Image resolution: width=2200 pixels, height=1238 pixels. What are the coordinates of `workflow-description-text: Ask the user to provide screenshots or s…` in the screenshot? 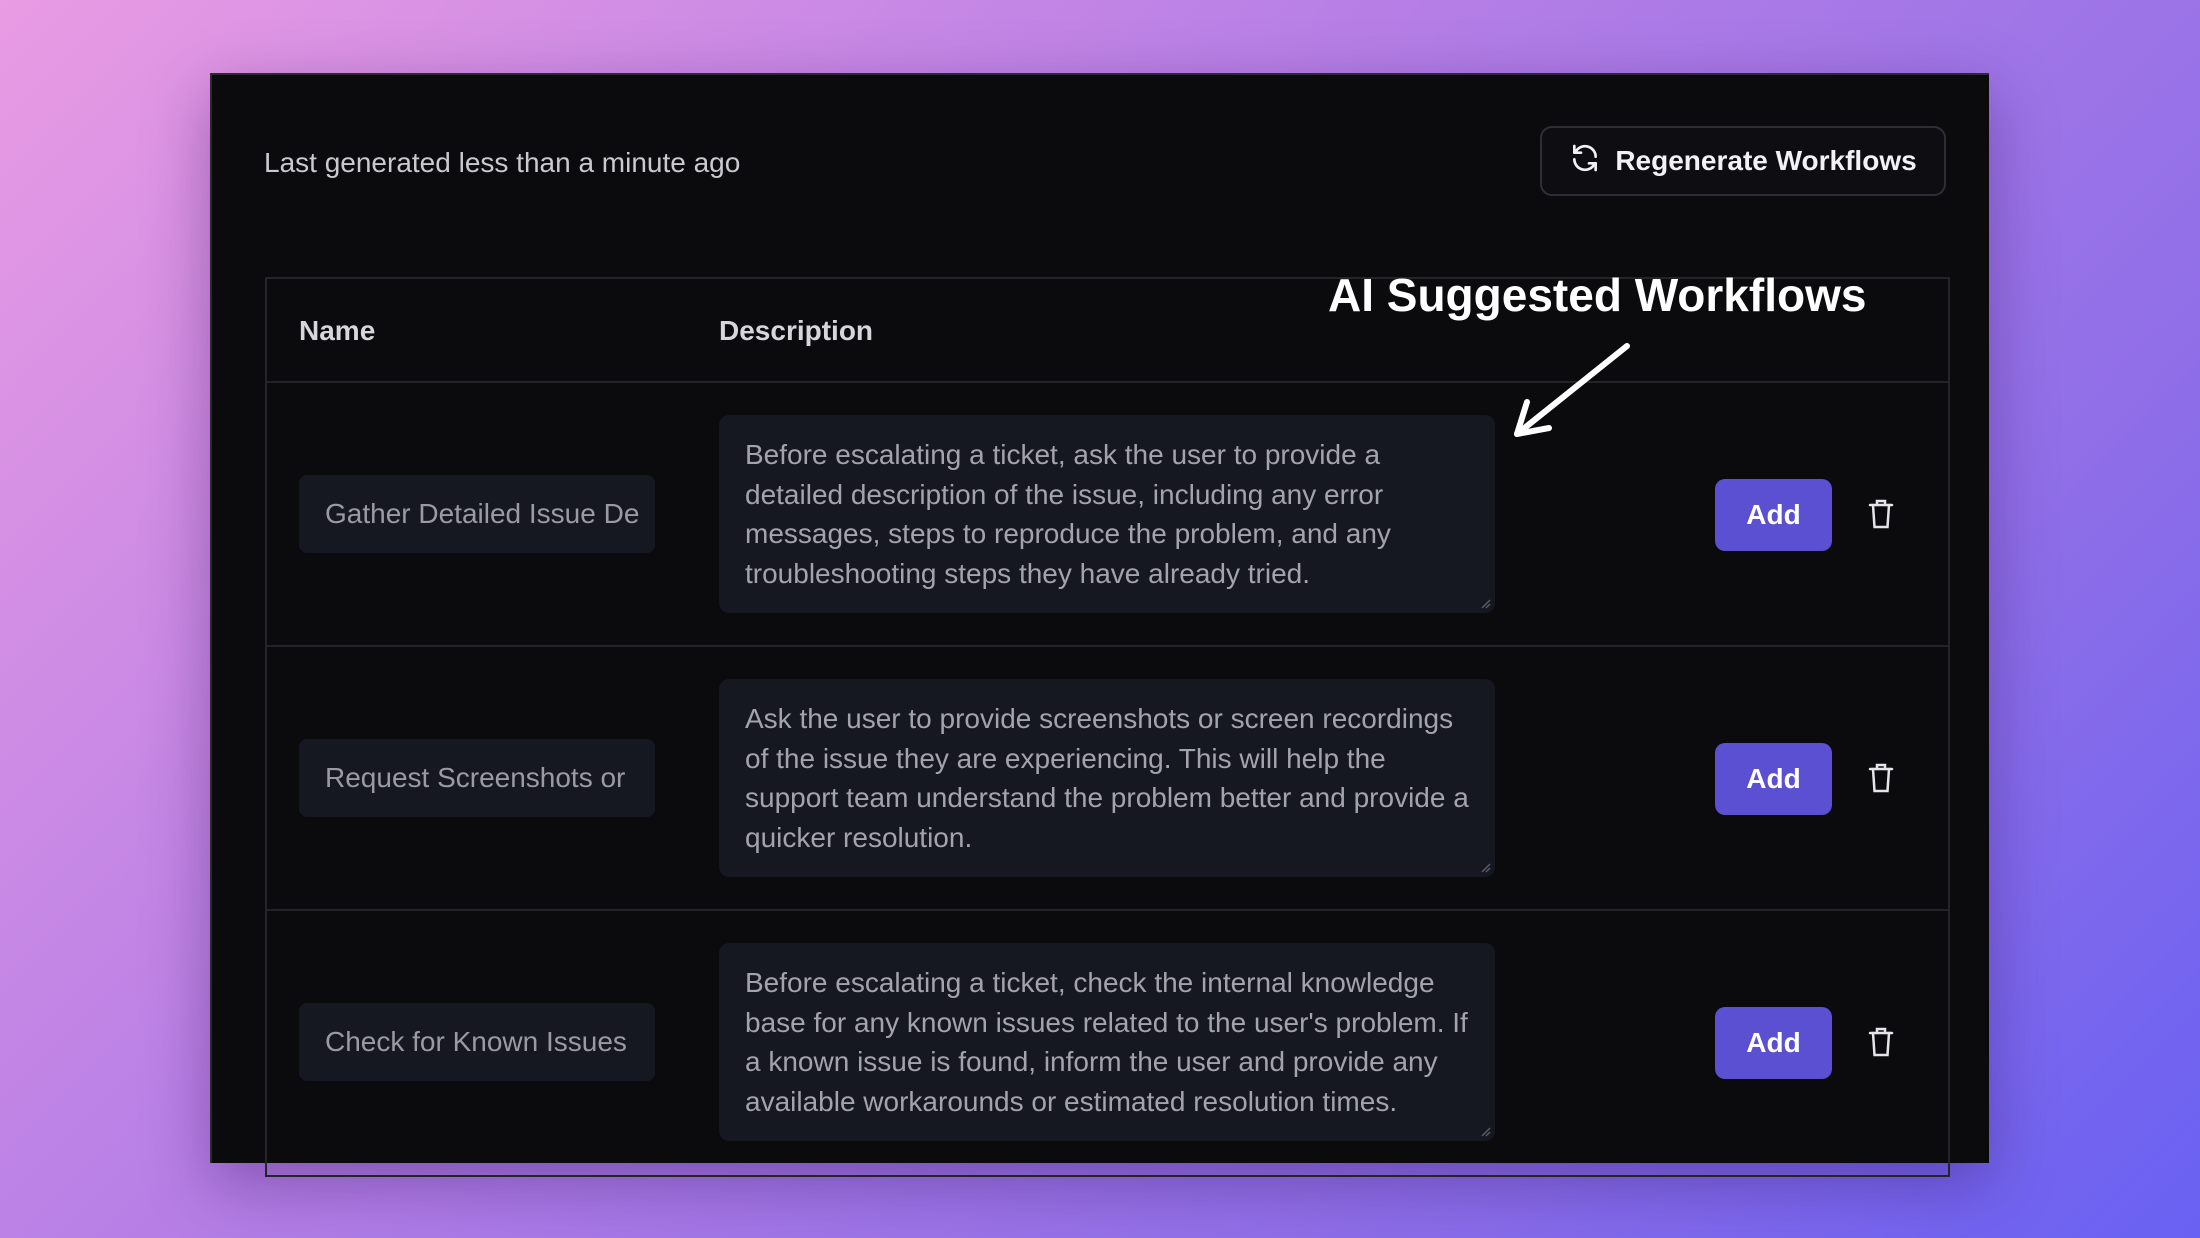 It's located at (1107, 778).